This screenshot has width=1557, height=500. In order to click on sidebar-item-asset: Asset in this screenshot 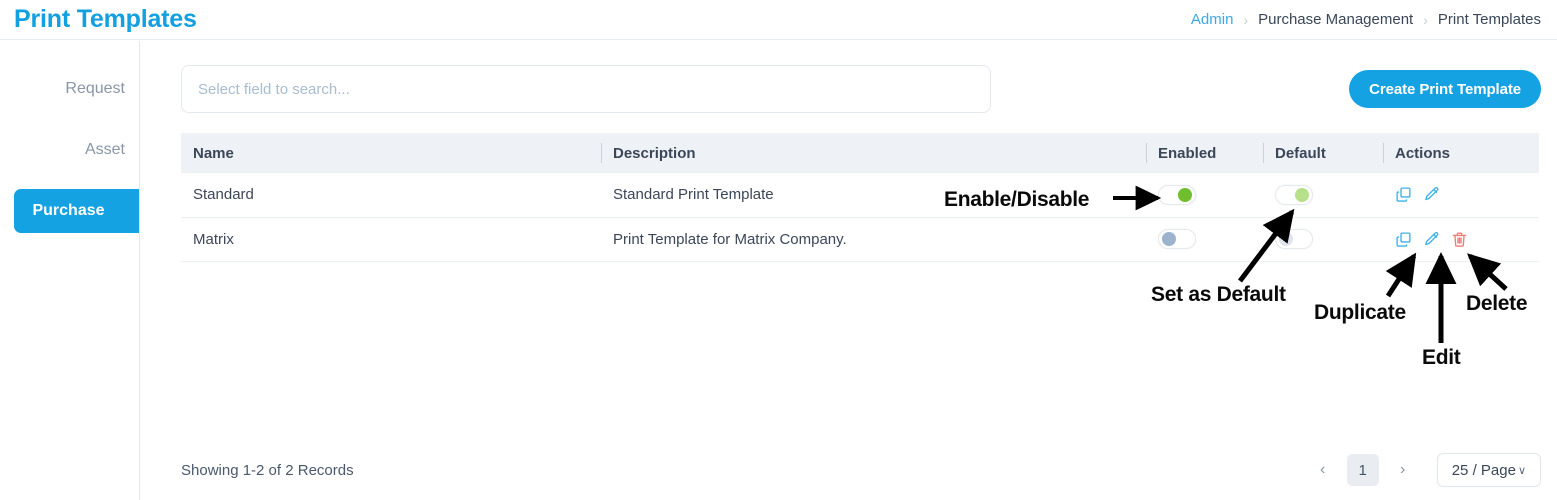, I will do `click(69, 150)`.